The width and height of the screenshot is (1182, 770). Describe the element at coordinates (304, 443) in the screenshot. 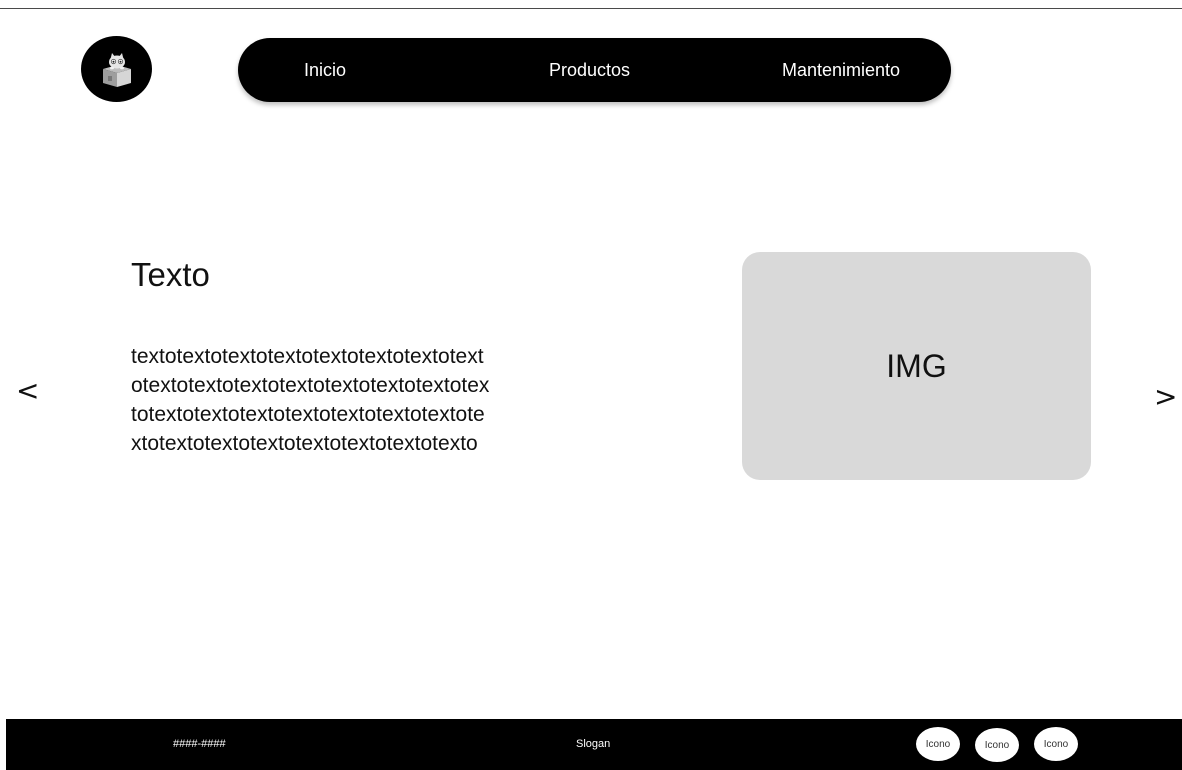

I see `slide-body-line: xtotextotextotextotextotextotextotexto` at that location.